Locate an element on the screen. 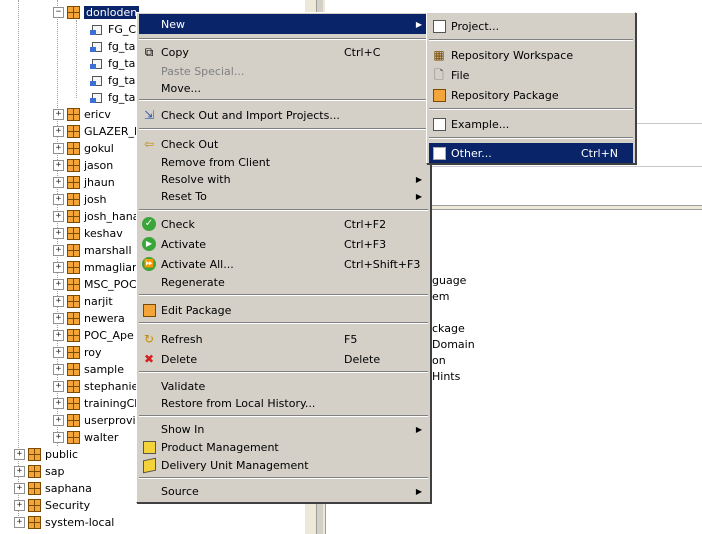 The image size is (702, 534). new-example-icon is located at coordinates (439, 124).